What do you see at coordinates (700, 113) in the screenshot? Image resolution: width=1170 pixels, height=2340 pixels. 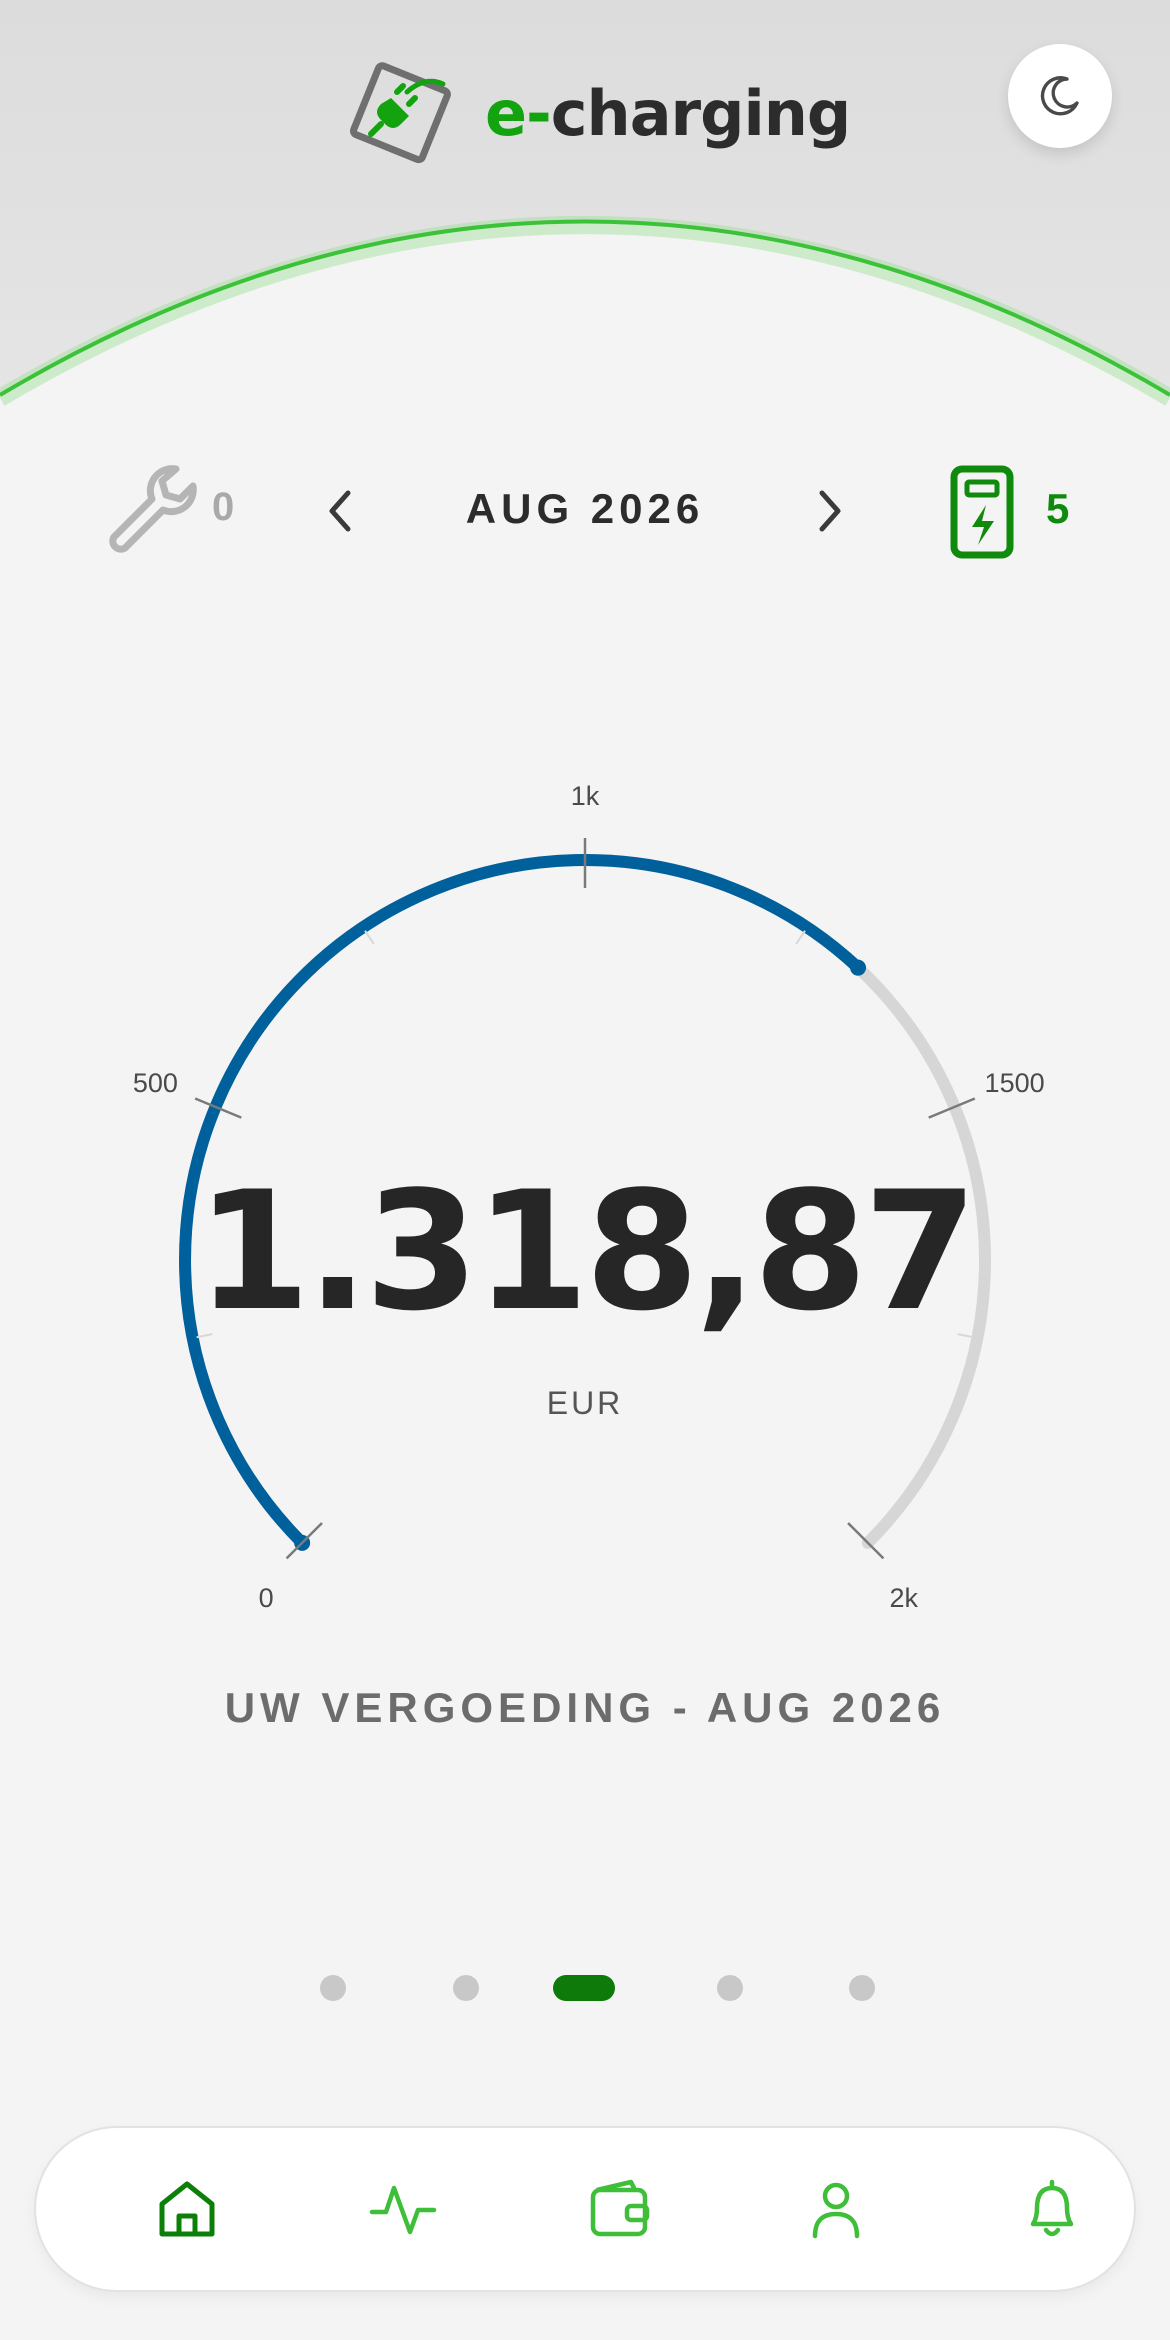 I see `app-title-suffix: charging` at bounding box center [700, 113].